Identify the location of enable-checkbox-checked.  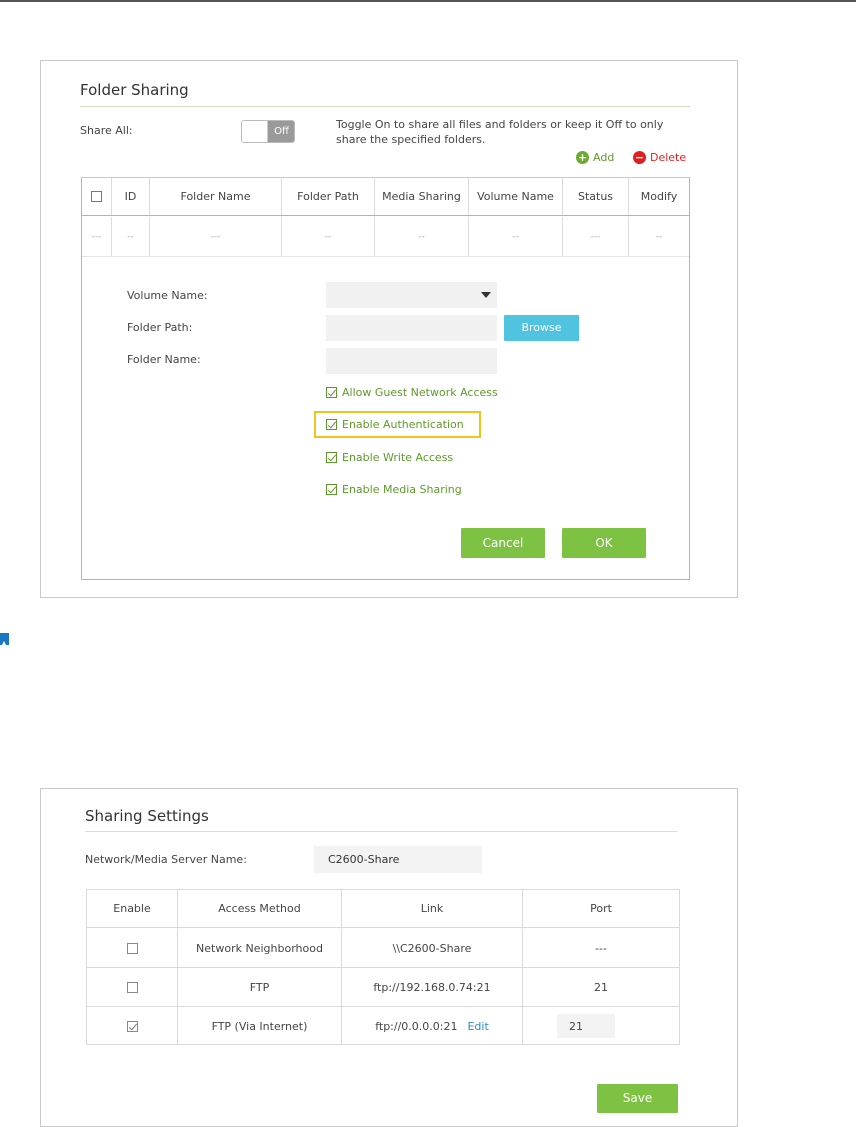
(132, 1026).